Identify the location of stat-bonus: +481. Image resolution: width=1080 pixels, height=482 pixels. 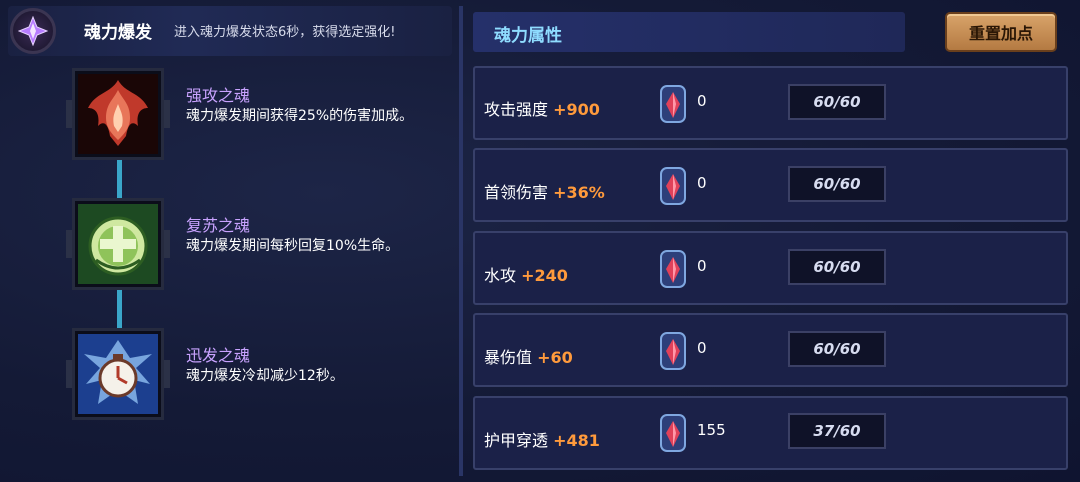
(576, 440).